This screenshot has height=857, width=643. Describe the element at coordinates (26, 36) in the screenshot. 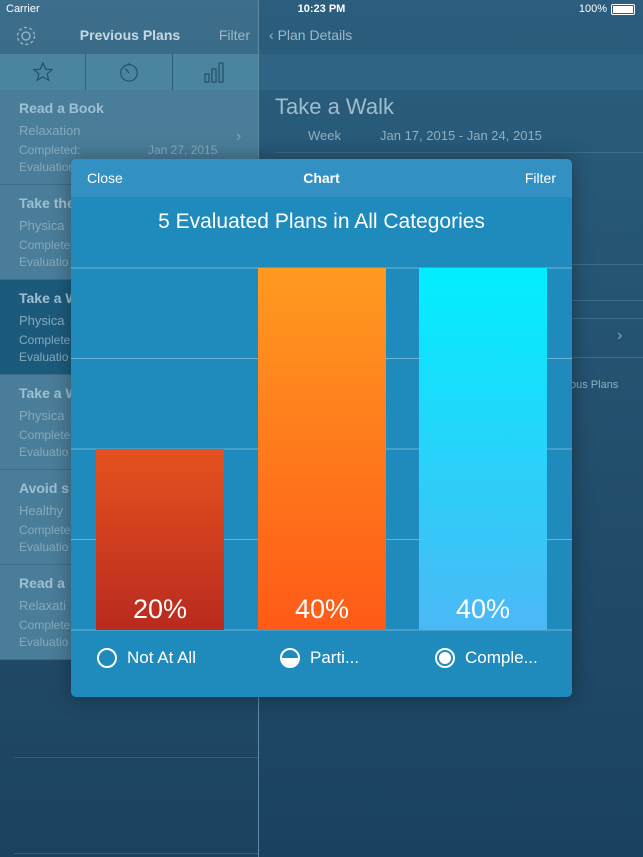

I see `gear-icon` at that location.